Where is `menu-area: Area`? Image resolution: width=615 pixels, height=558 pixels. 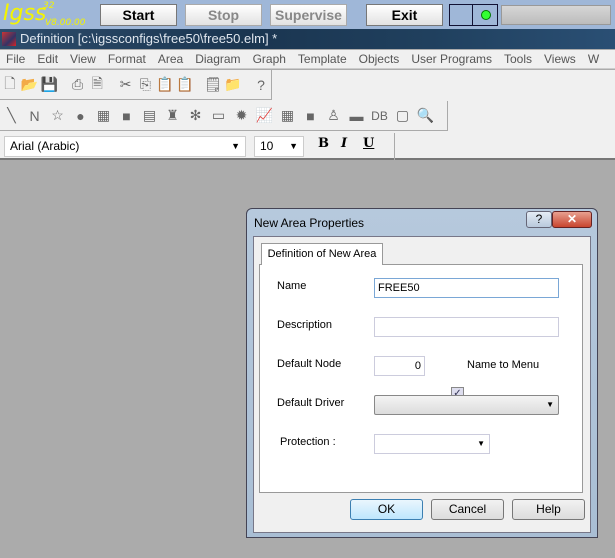 menu-area: Area is located at coordinates (170, 59).